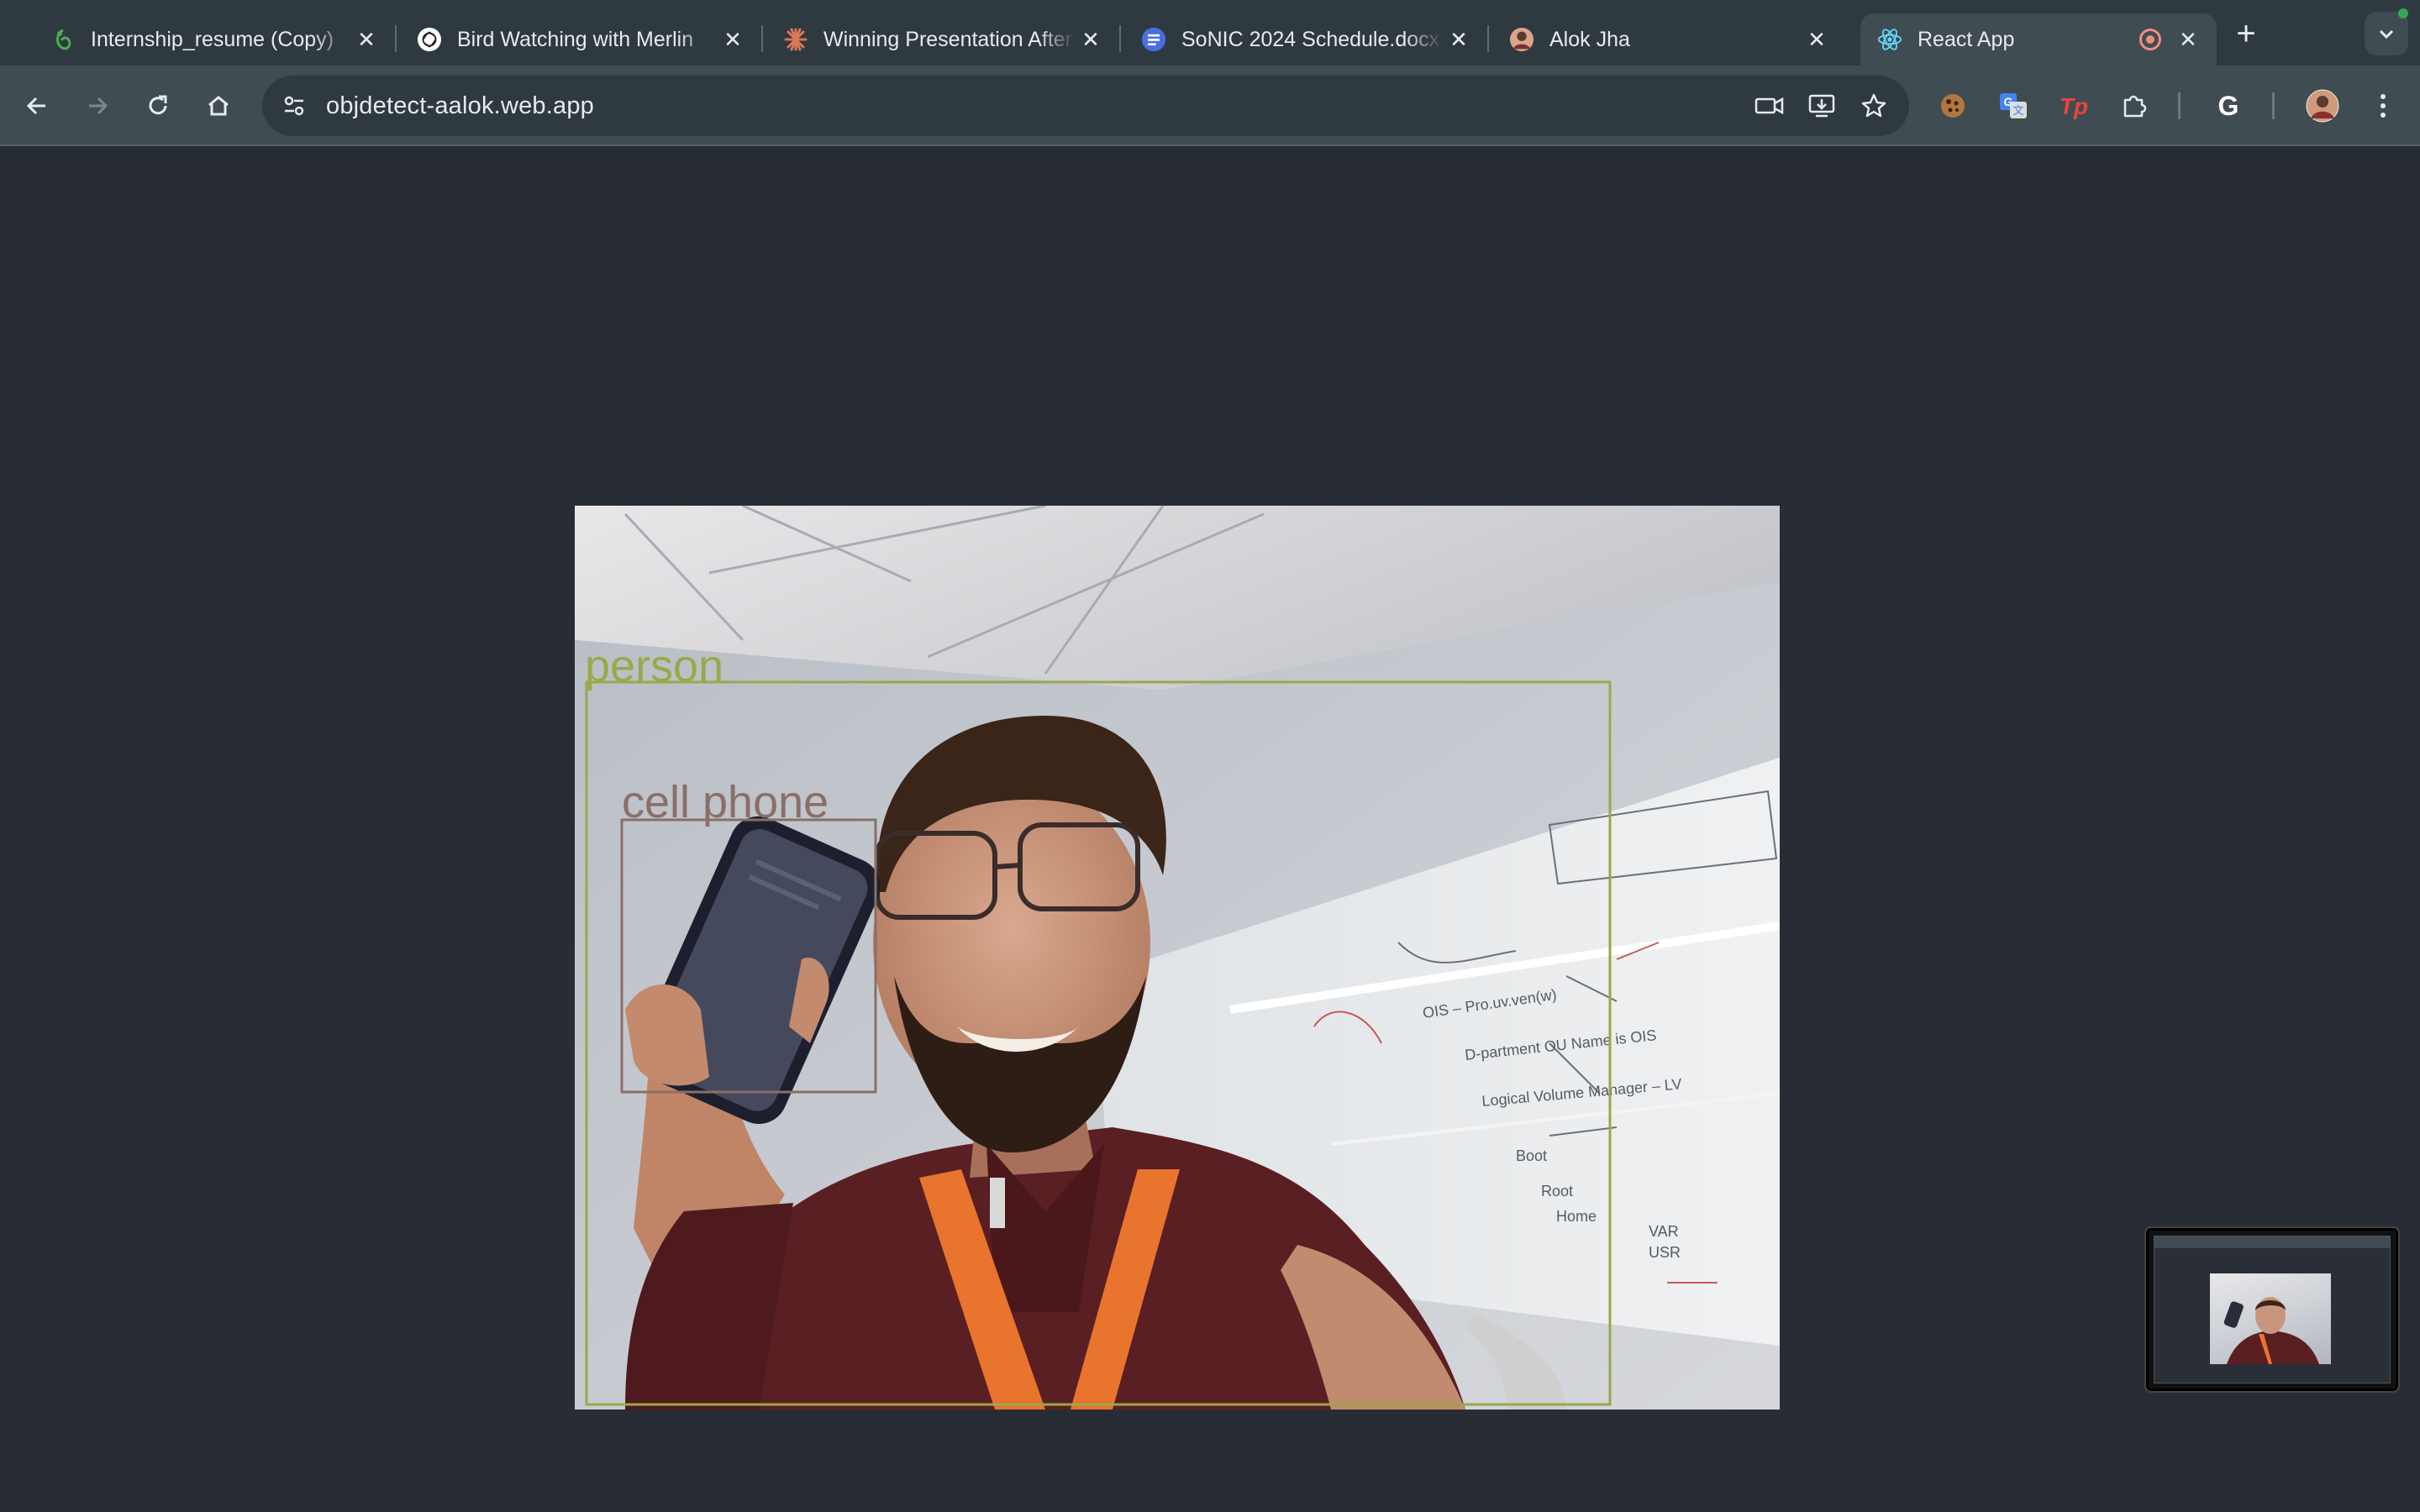 Image resolution: width=2420 pixels, height=1512 pixels. What do you see at coordinates (2272, 1242) in the screenshot?
I see `preview-toolbar` at bounding box center [2272, 1242].